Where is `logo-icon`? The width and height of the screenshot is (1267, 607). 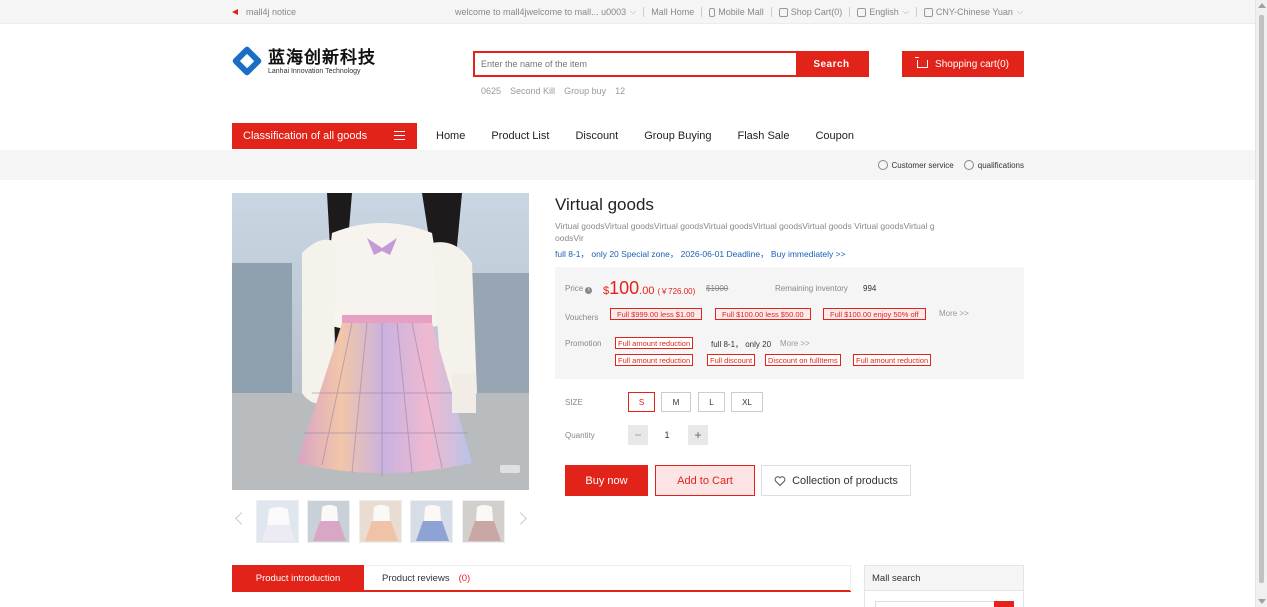 logo-icon is located at coordinates (247, 61).